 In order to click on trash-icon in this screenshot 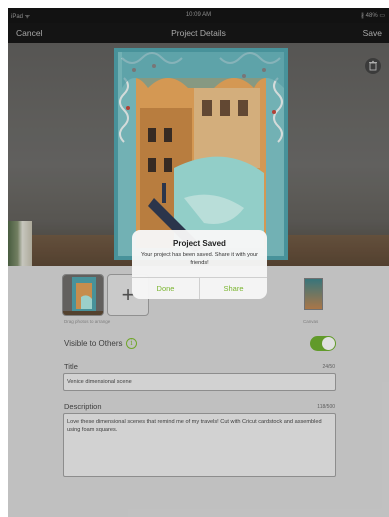, I will do `click(373, 65)`.